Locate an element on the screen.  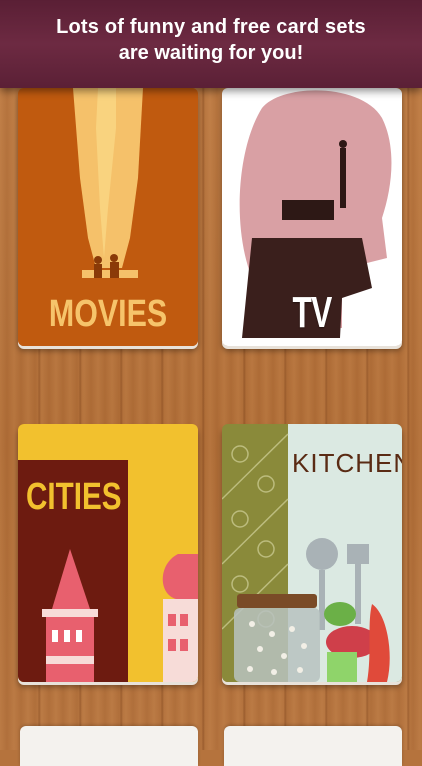
banner-text-line1: Lots of funny and free card sets is located at coordinates (211, 27).